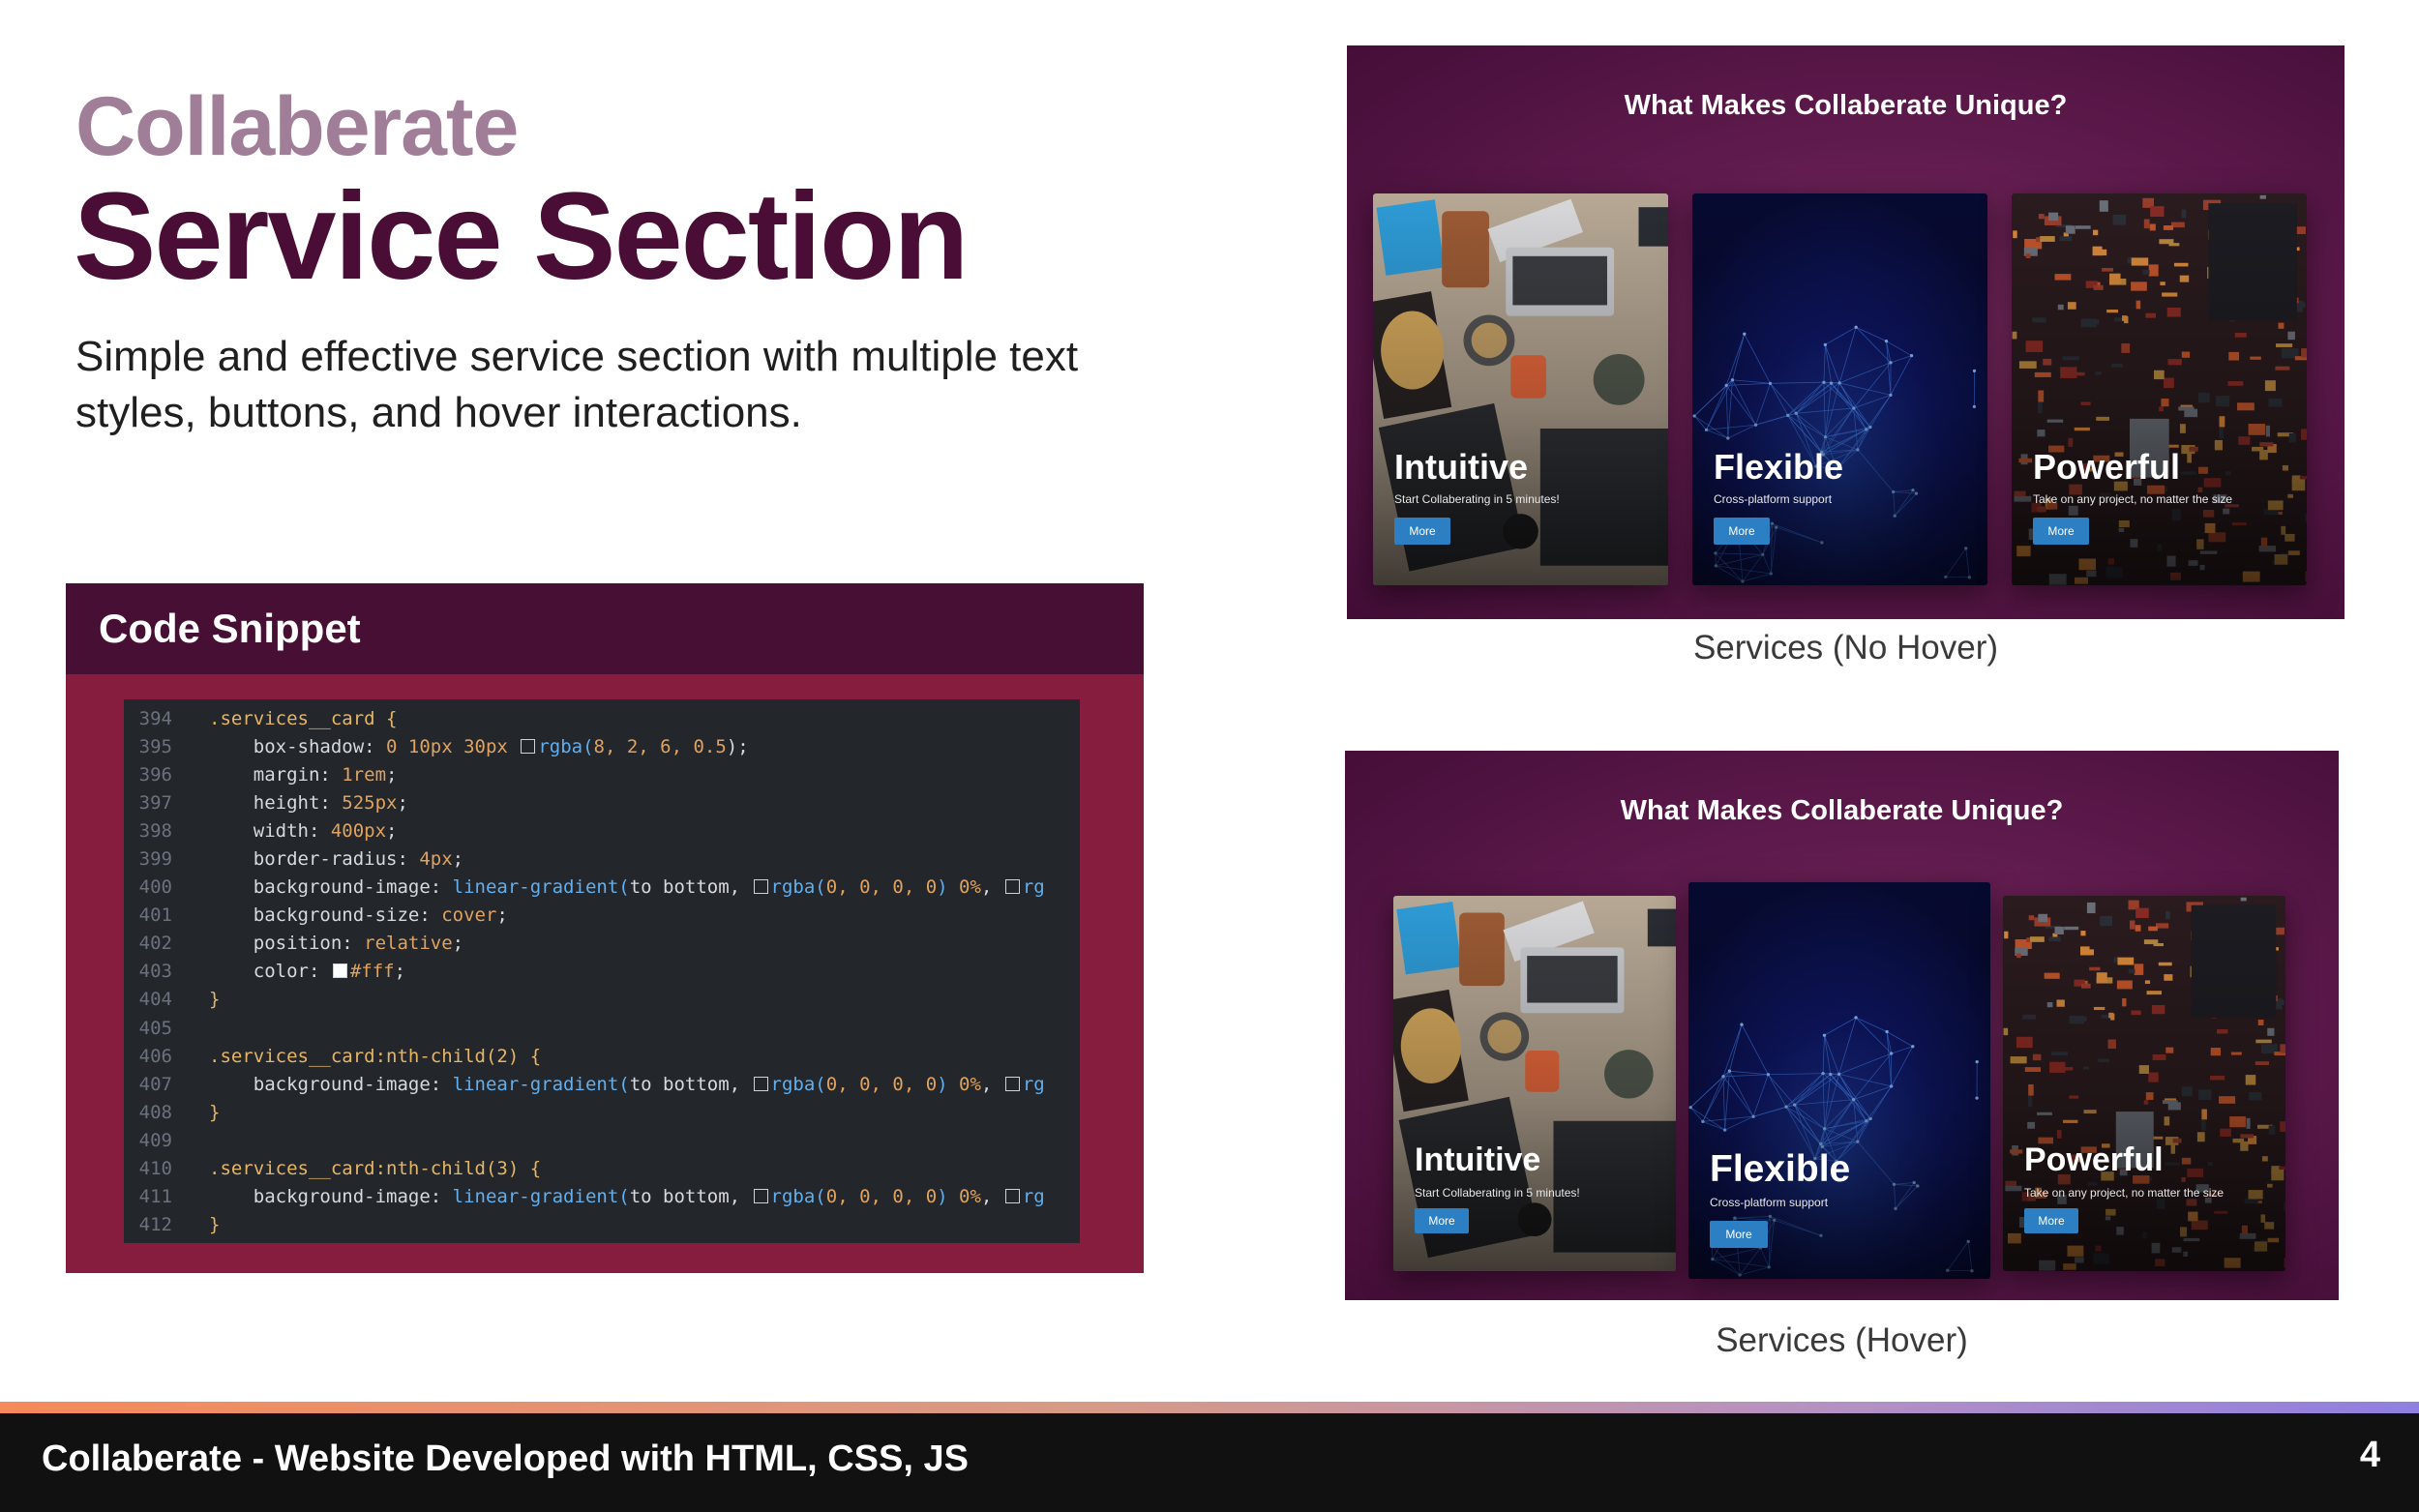 The width and height of the screenshot is (2419, 1512). What do you see at coordinates (155, 830) in the screenshot?
I see `line-number: 398` at bounding box center [155, 830].